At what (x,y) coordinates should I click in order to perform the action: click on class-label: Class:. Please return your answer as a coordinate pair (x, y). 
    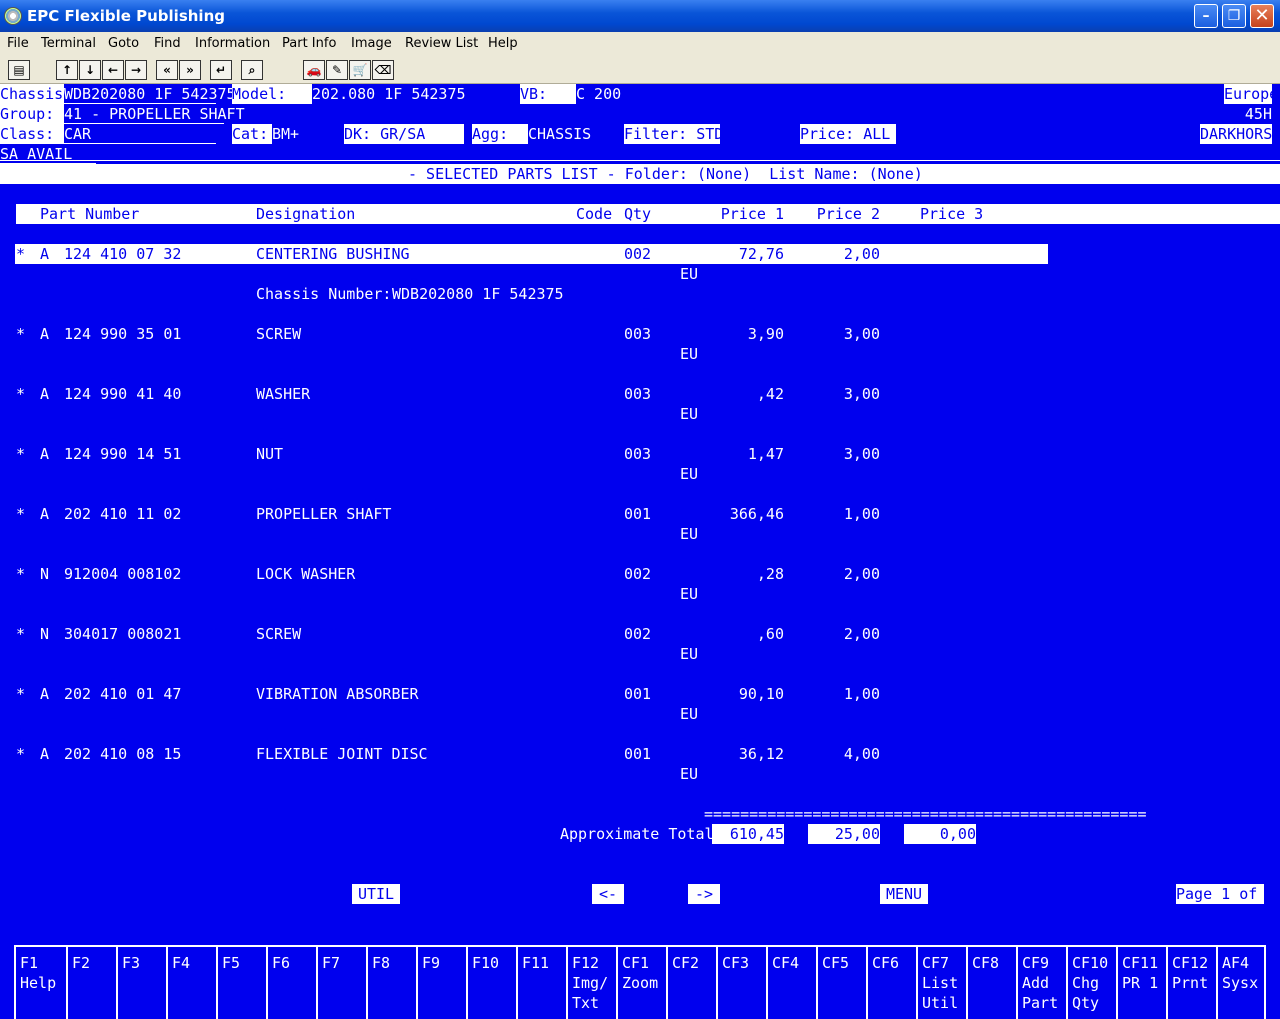
    Looking at the image, I should click on (32, 134).